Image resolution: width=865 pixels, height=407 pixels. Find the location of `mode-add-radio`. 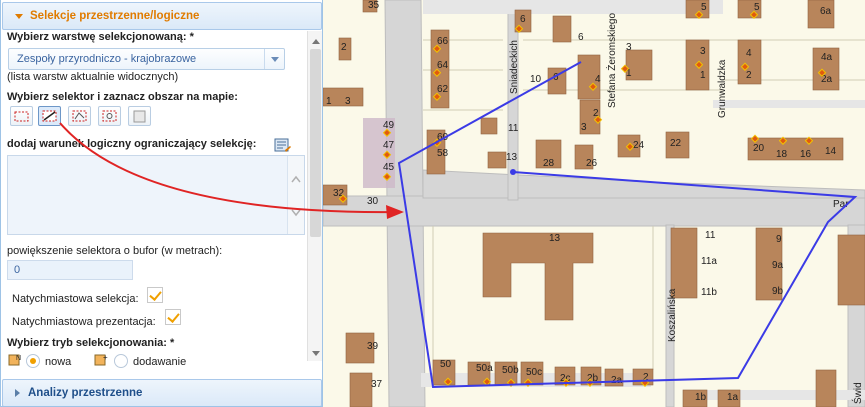

mode-add-radio is located at coordinates (121, 361).